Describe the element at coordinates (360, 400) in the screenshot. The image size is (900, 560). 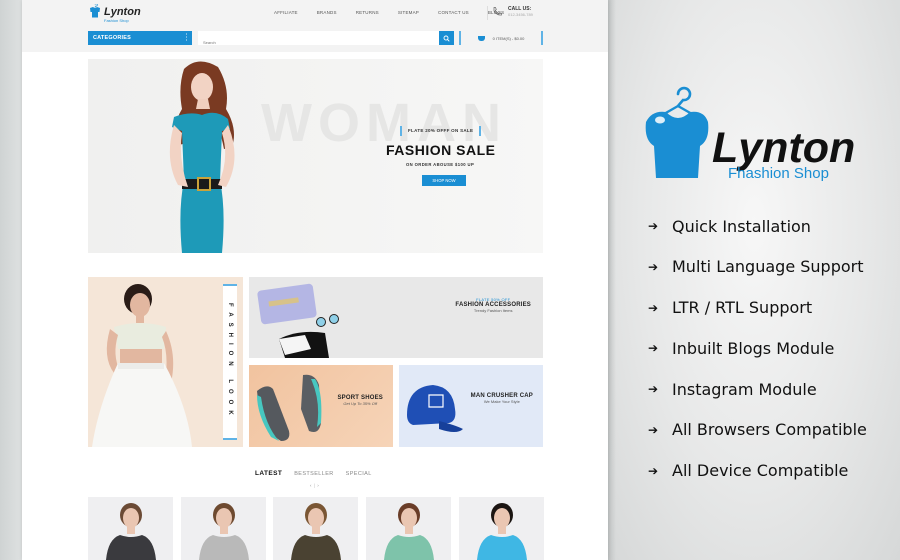
I see `shoes-text: SPORT SHOES Get Up To 35% Off` at that location.